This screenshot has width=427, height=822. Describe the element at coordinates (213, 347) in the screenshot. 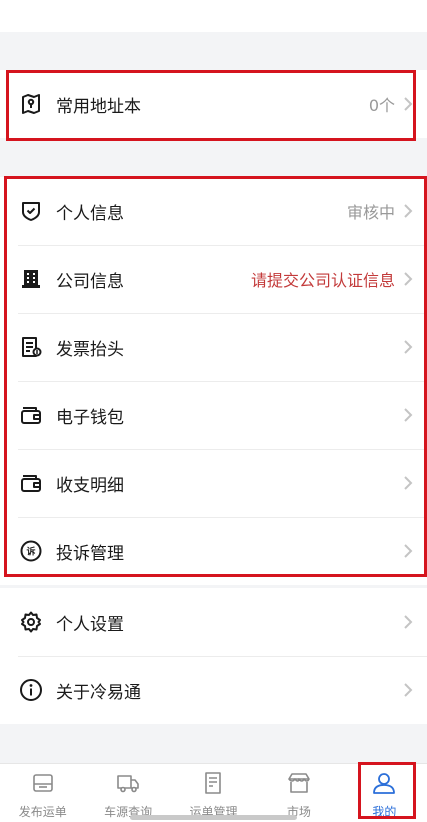

I see `row-invoice-header: 发票抬头` at that location.